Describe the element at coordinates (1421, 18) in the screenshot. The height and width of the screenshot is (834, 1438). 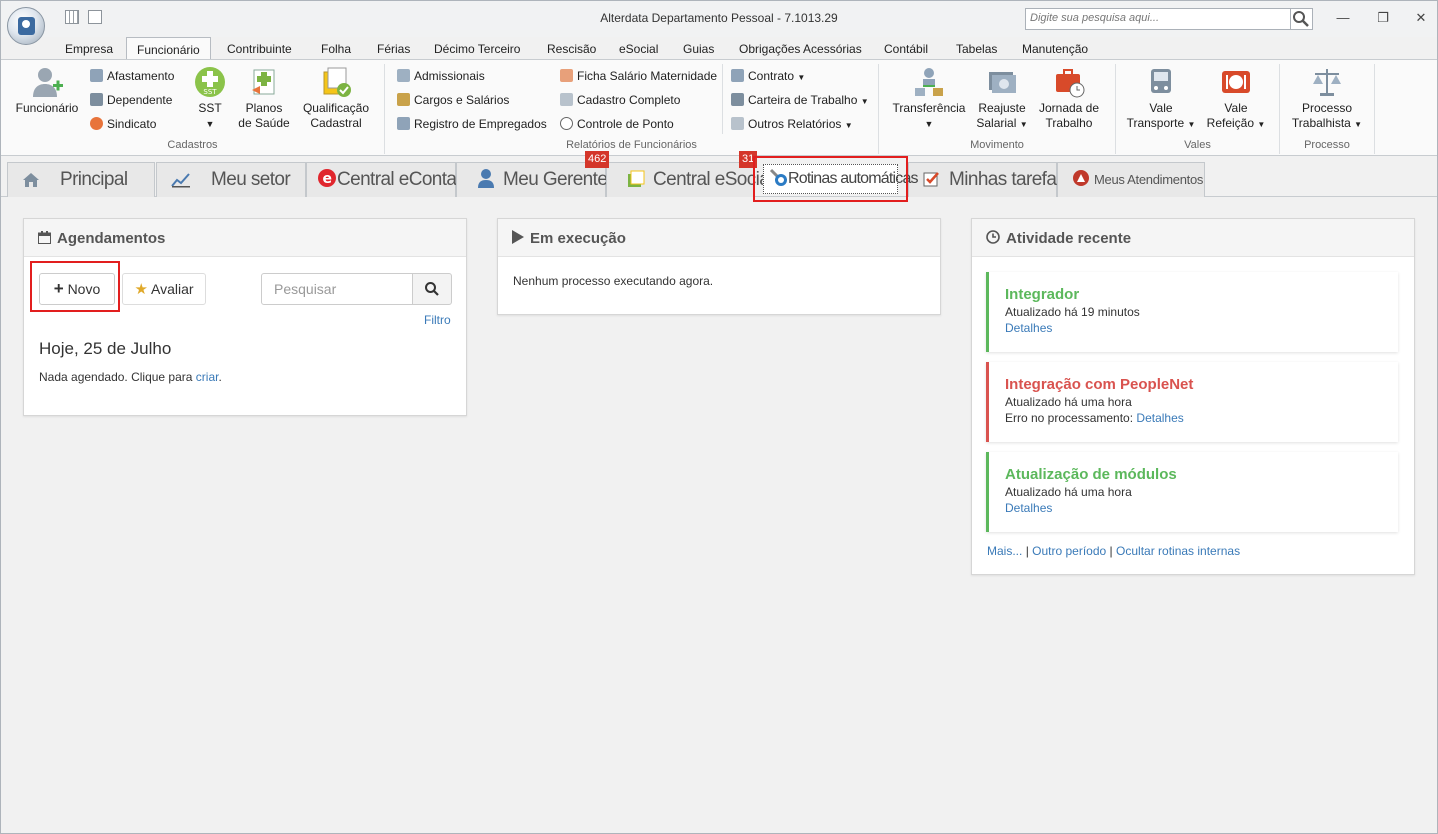
I see `close-icon: ✕` at that location.